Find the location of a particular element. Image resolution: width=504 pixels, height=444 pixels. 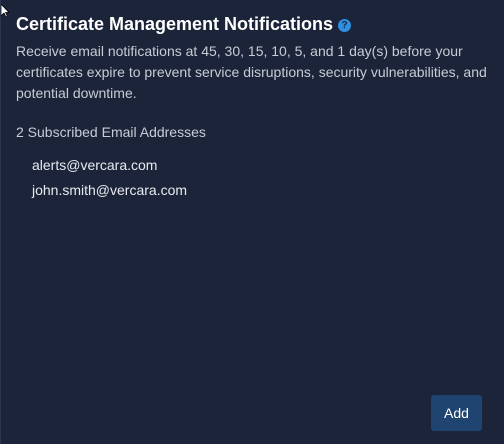

email-item: john.smith@vercara.com is located at coordinates (110, 190).